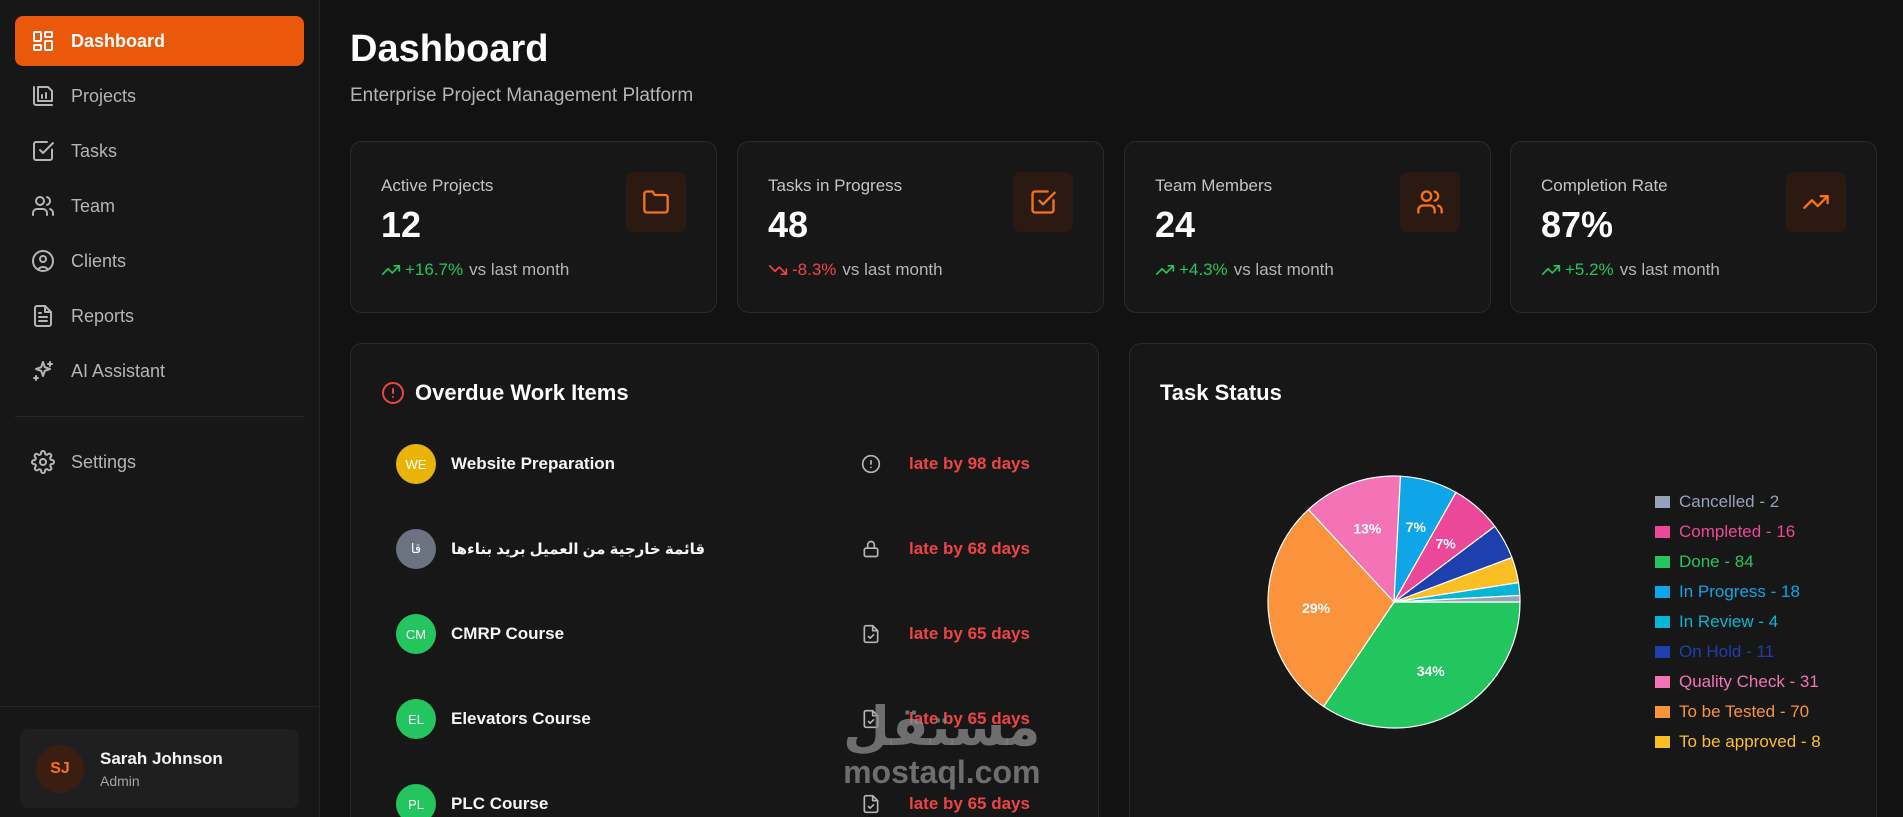  Describe the element at coordinates (43, 371) in the screenshot. I see `sparkles-icon` at that location.